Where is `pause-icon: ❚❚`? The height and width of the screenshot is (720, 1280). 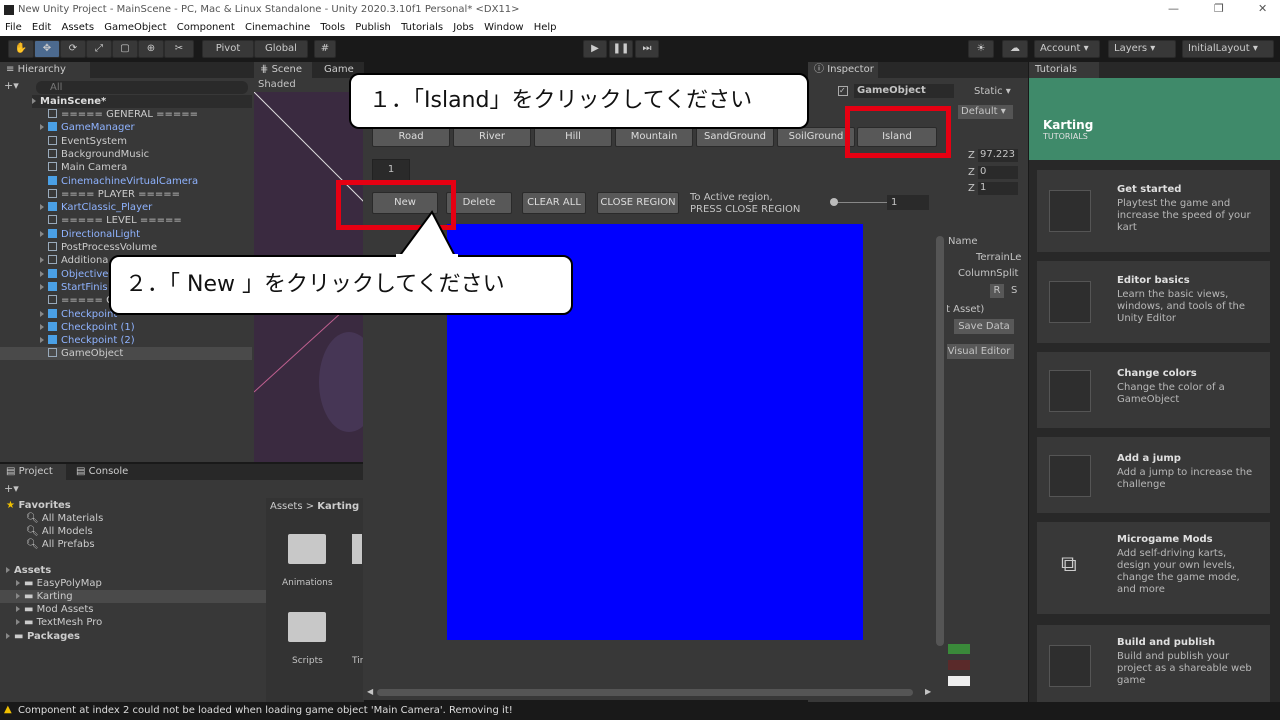 pause-icon: ❚❚ is located at coordinates (621, 49).